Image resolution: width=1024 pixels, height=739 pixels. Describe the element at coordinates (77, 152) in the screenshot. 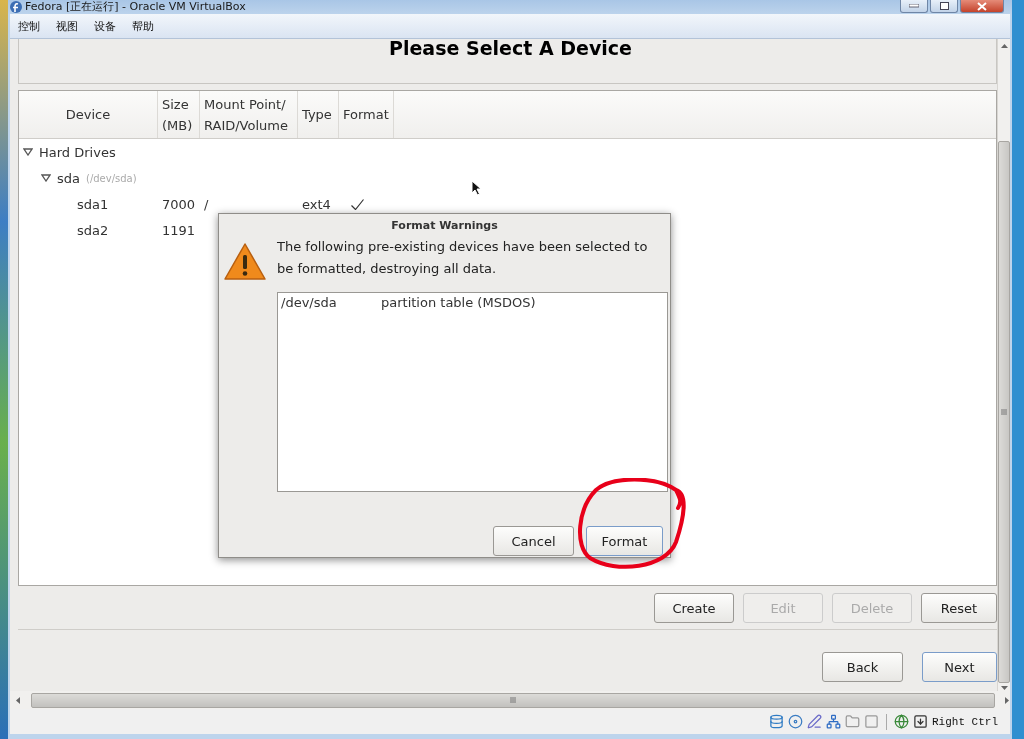

I see `device-name: Hard Drives` at that location.